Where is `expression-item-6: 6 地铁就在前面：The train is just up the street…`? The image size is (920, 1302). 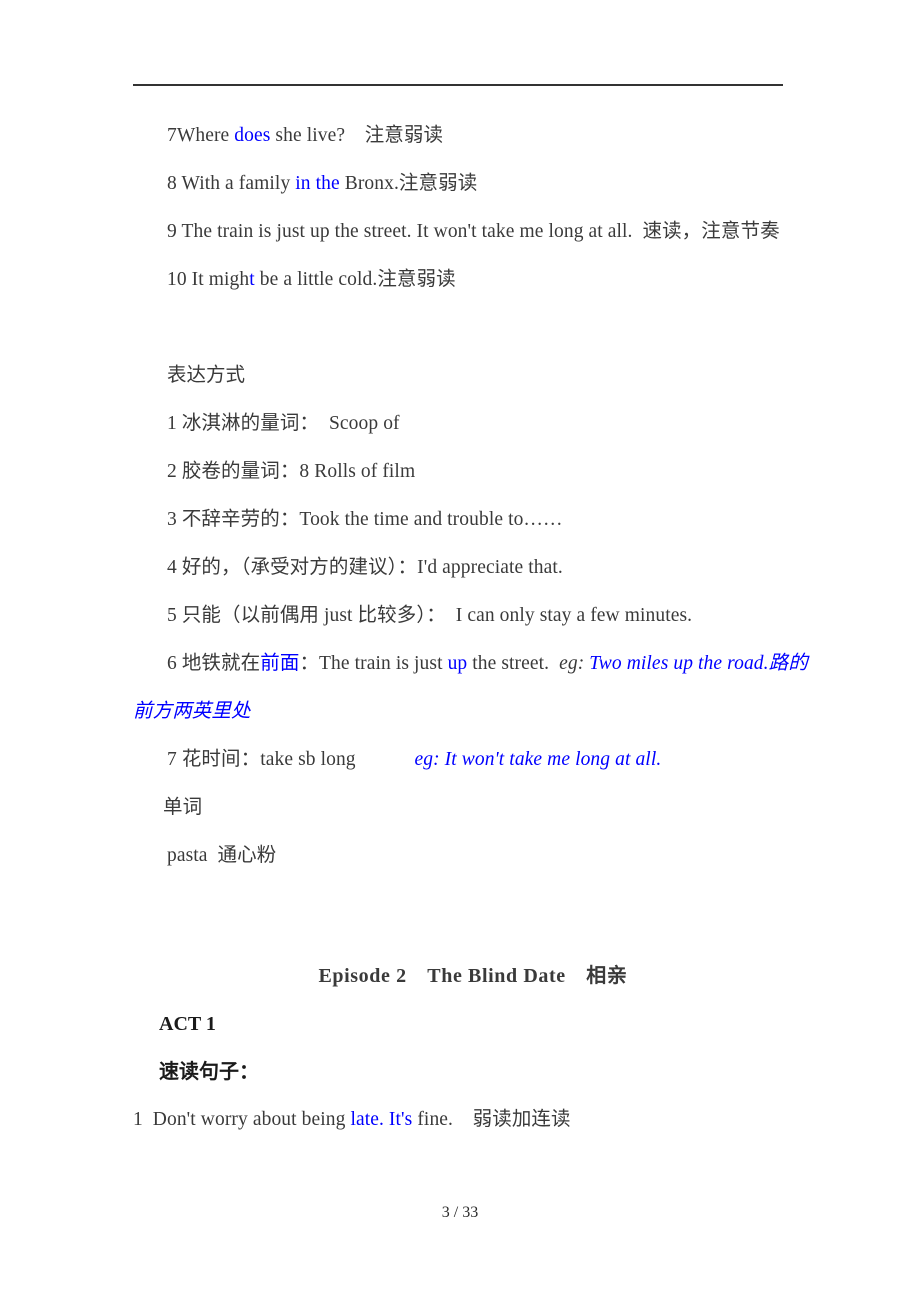
expression-item-6: 6 地铁就在前面：The train is just up the street… is located at coordinates (473, 688).